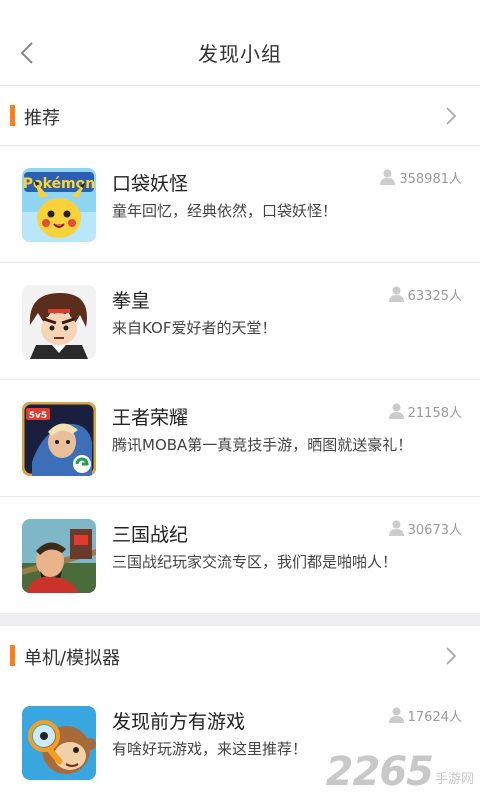  What do you see at coordinates (42, 118) in the screenshot?
I see `section-title: 推荐` at bounding box center [42, 118].